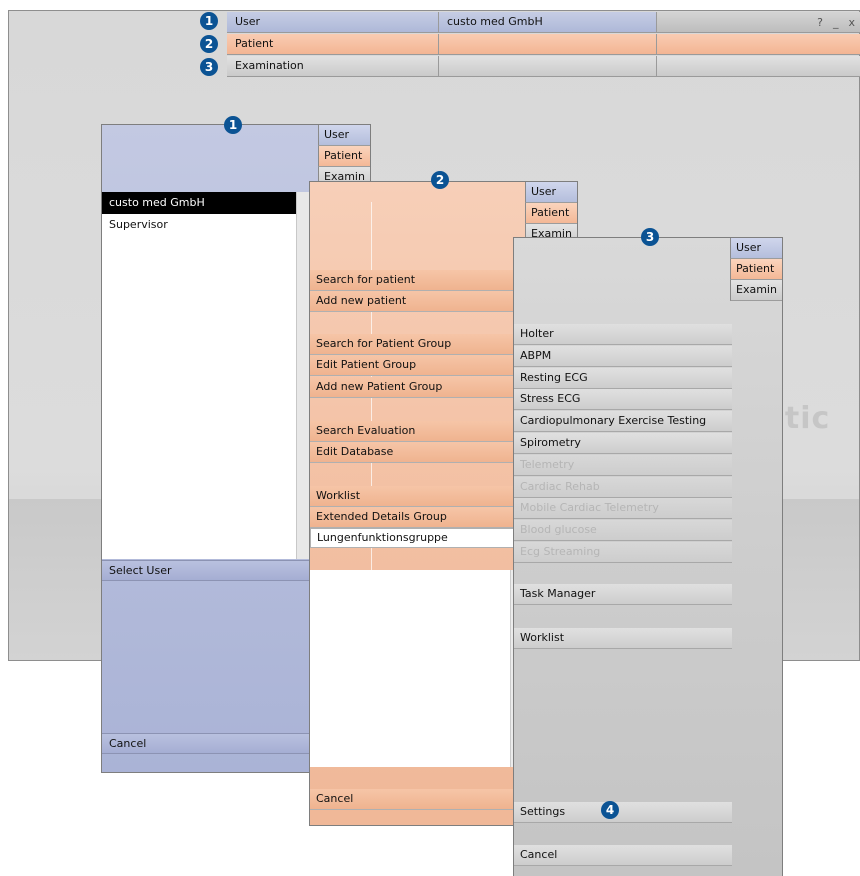 Image resolution: width=860 pixels, height=876 pixels. What do you see at coordinates (382, 537) in the screenshot?
I see `patient-group-select-value: Lungenfunktionsgruppe` at bounding box center [382, 537].